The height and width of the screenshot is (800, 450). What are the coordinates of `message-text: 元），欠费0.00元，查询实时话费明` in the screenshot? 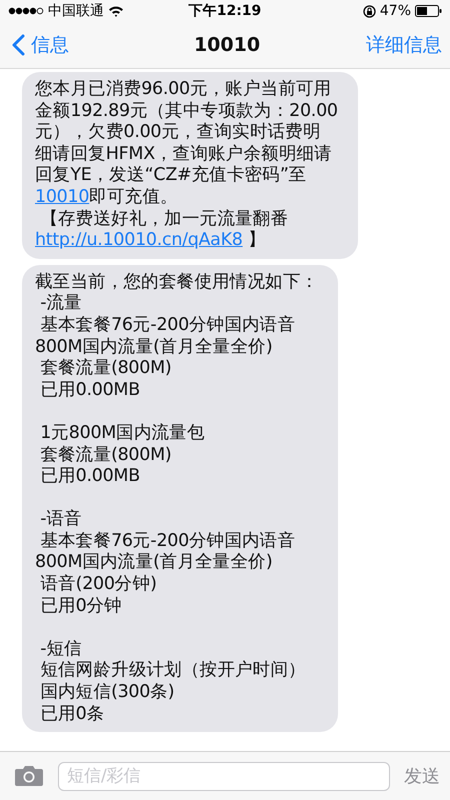 It's located at (178, 132).